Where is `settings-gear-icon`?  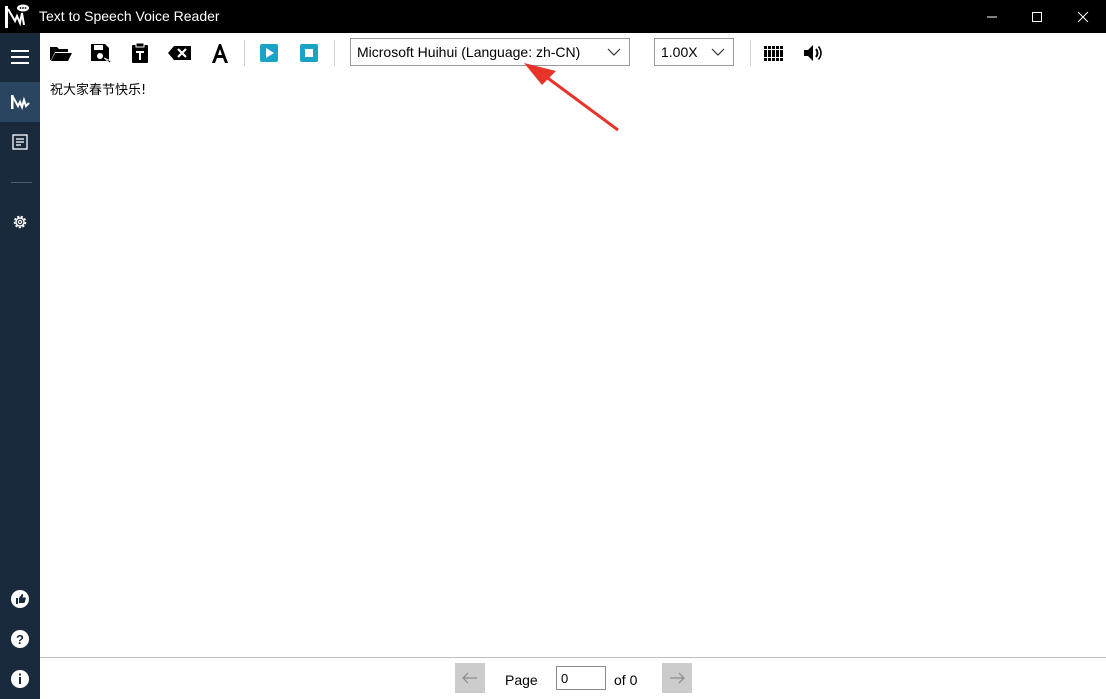
settings-gear-icon is located at coordinates (20, 222).